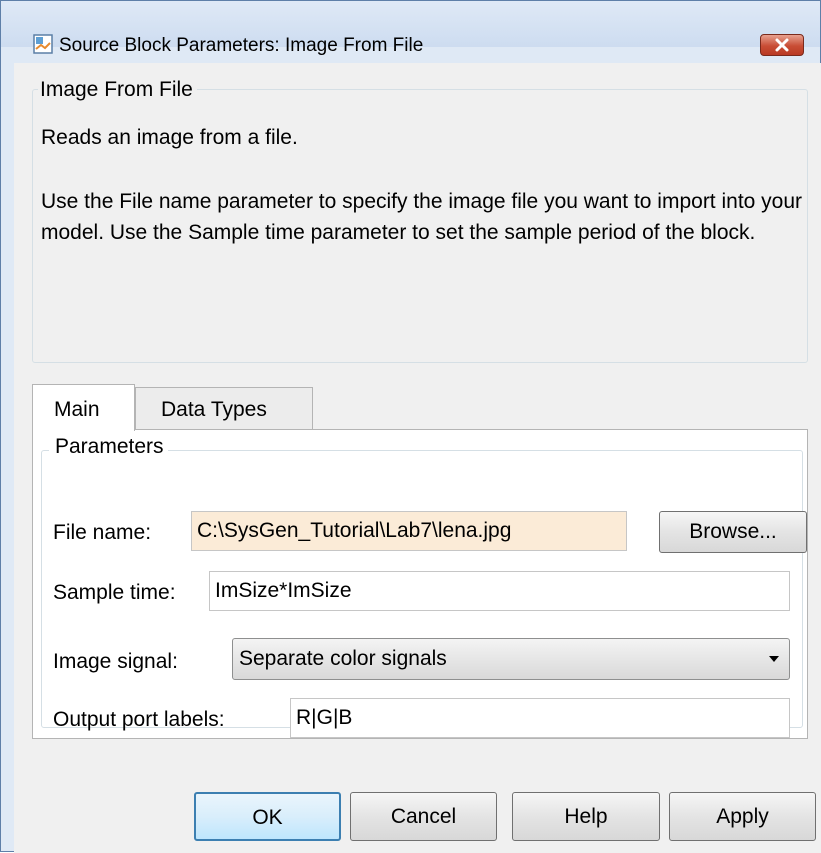 The image size is (821, 853). I want to click on title-bar: Source Block Parameters: Image From File, so click(410, 28).